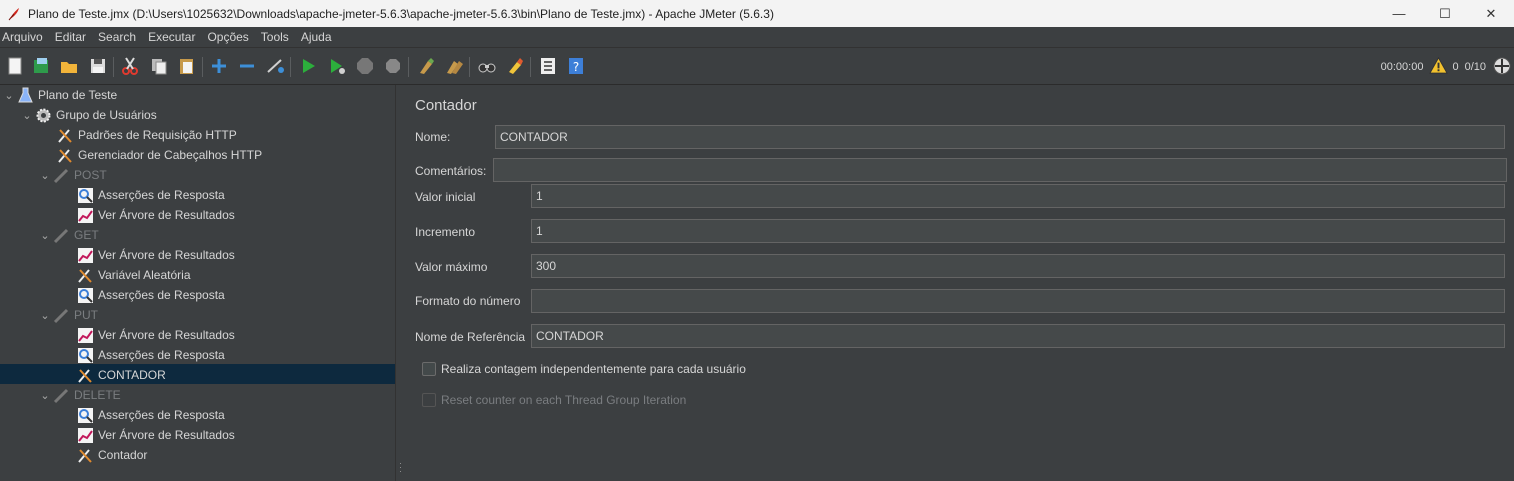  I want to click on tree-node-contador-selected: CONTADOR, so click(121, 375).